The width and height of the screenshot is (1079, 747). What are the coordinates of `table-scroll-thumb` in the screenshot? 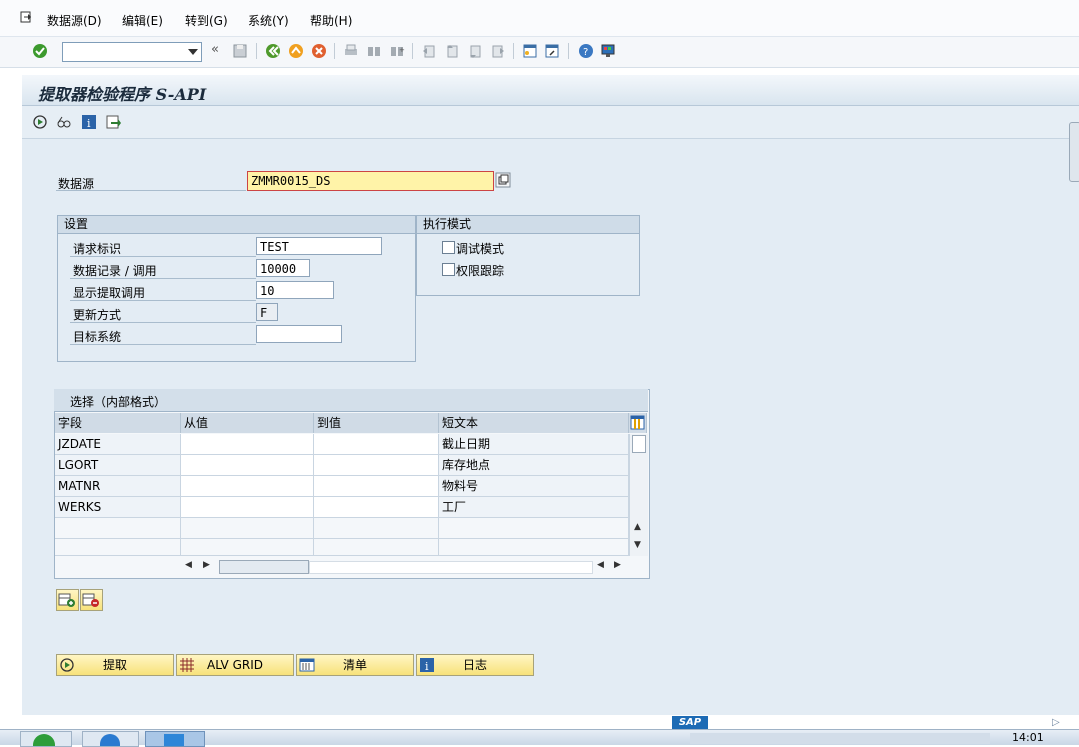 It's located at (639, 444).